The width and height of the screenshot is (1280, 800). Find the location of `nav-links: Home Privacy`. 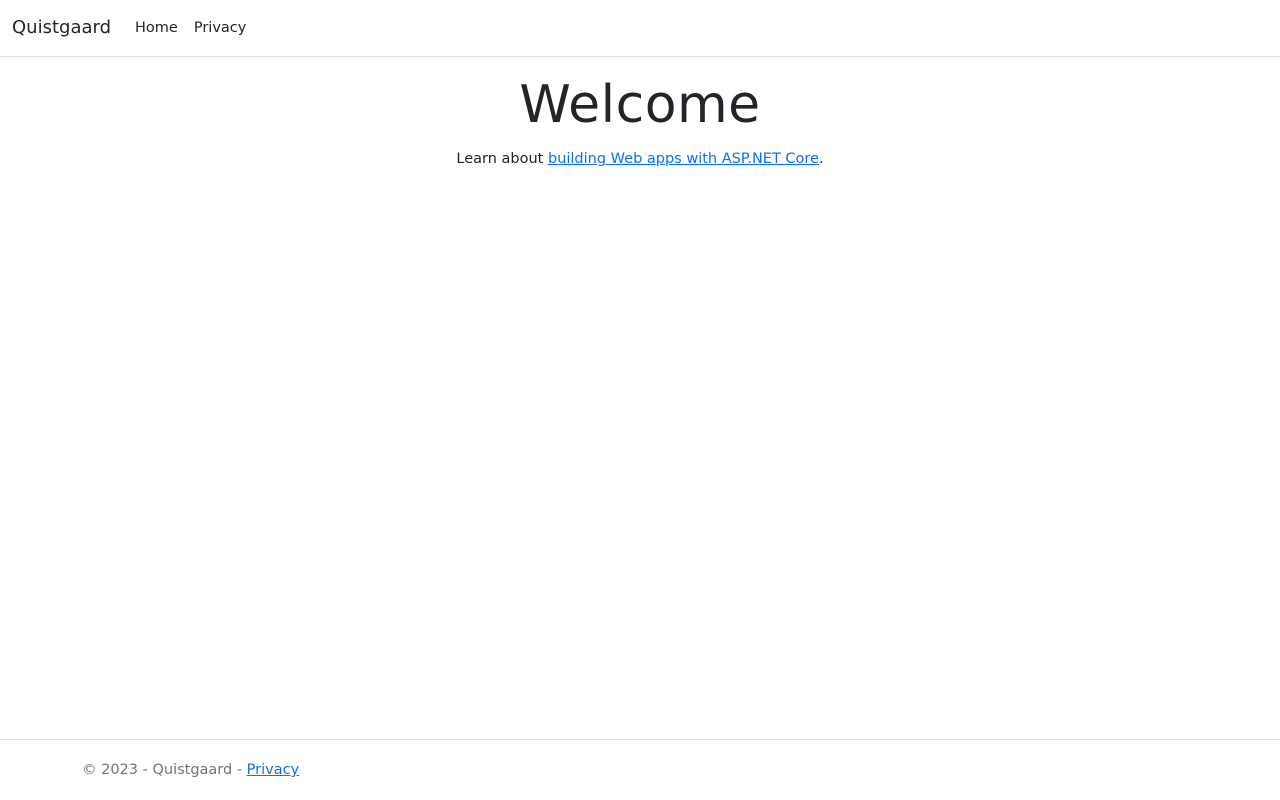

nav-links: Home Privacy is located at coordinates (198, 28).